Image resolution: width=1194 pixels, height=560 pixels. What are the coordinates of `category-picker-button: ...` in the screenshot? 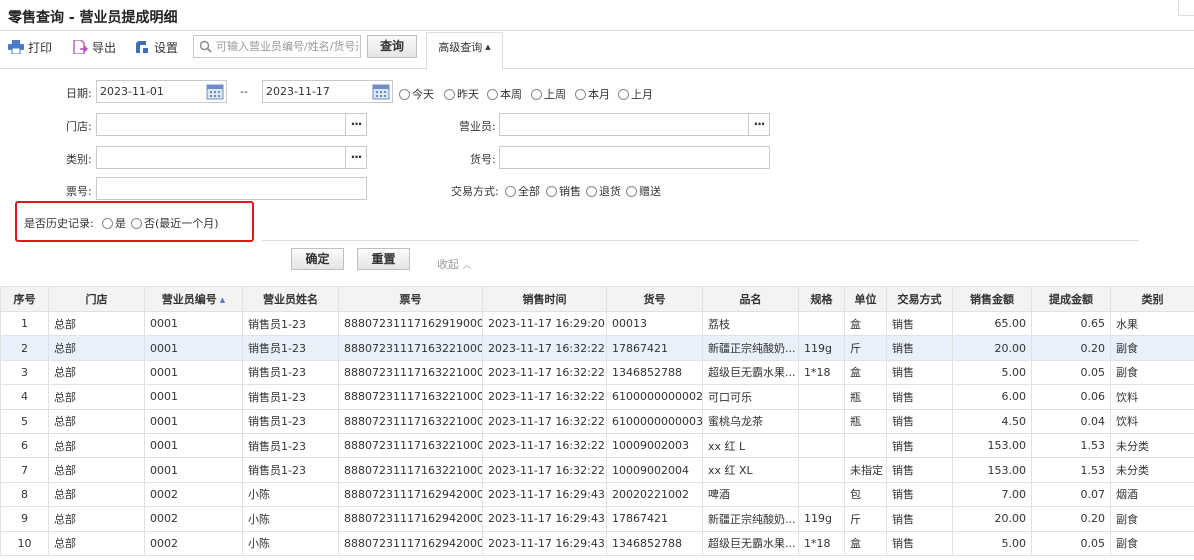 It's located at (355, 157).